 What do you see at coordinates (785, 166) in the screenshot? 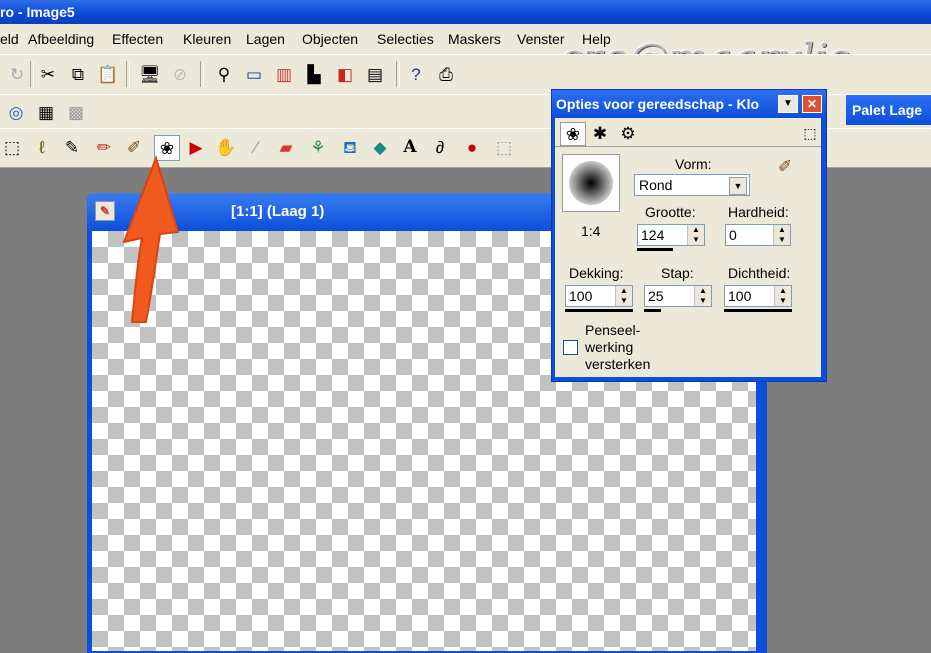
I see `brush-variants-icon: ✐` at bounding box center [785, 166].